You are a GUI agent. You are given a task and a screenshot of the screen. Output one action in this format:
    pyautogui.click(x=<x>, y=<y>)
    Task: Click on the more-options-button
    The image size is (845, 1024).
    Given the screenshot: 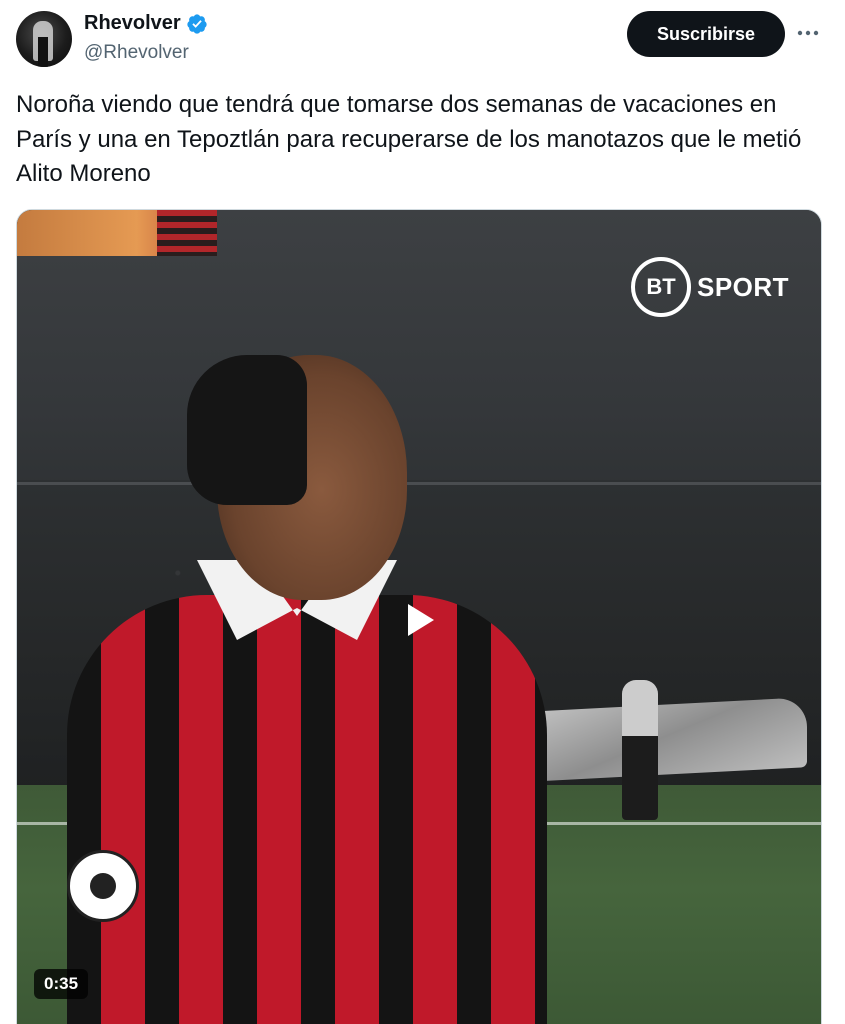 What is the action you would take?
    pyautogui.click(x=808, y=33)
    